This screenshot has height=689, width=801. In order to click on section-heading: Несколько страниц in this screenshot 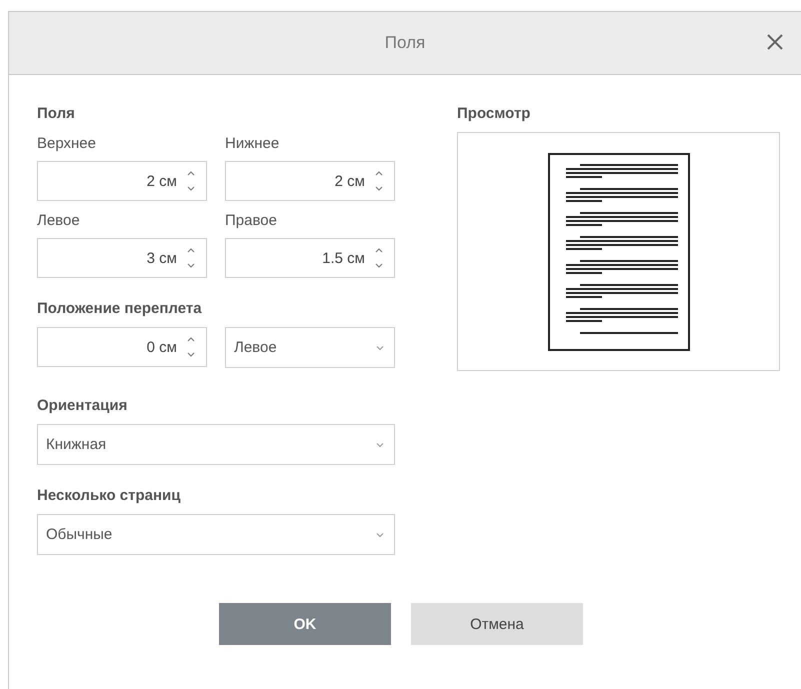, I will do `click(109, 496)`.